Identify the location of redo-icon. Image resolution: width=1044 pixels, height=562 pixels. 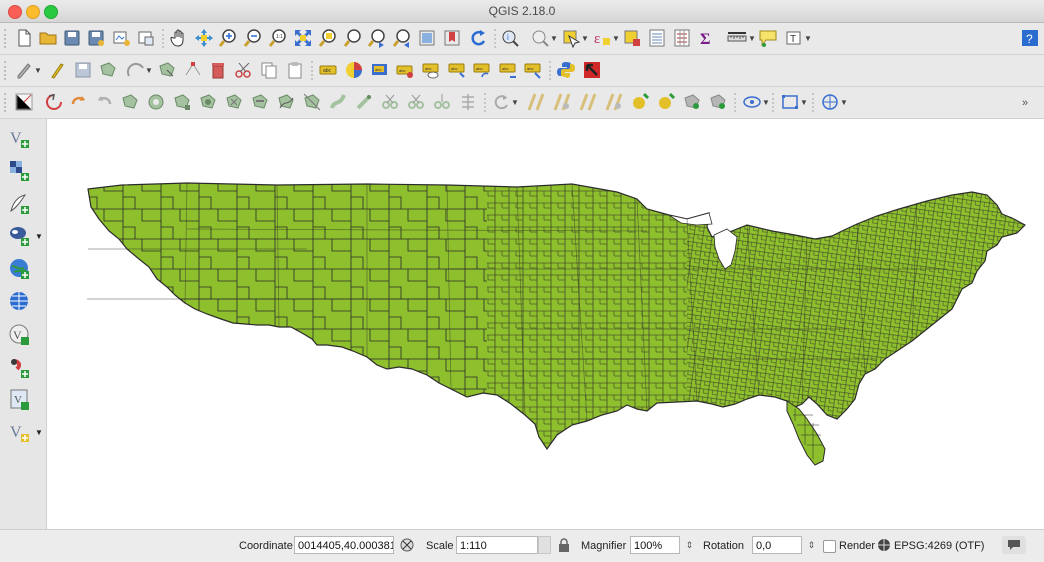
(79, 102).